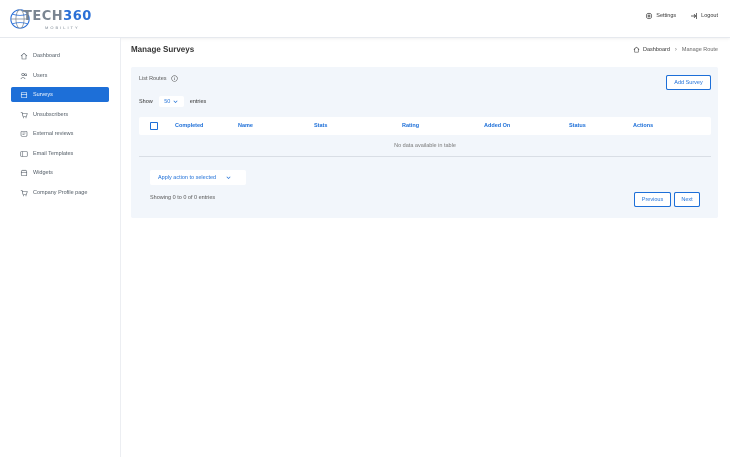  What do you see at coordinates (40, 75) in the screenshot?
I see `sidebar-item-label: Users` at bounding box center [40, 75].